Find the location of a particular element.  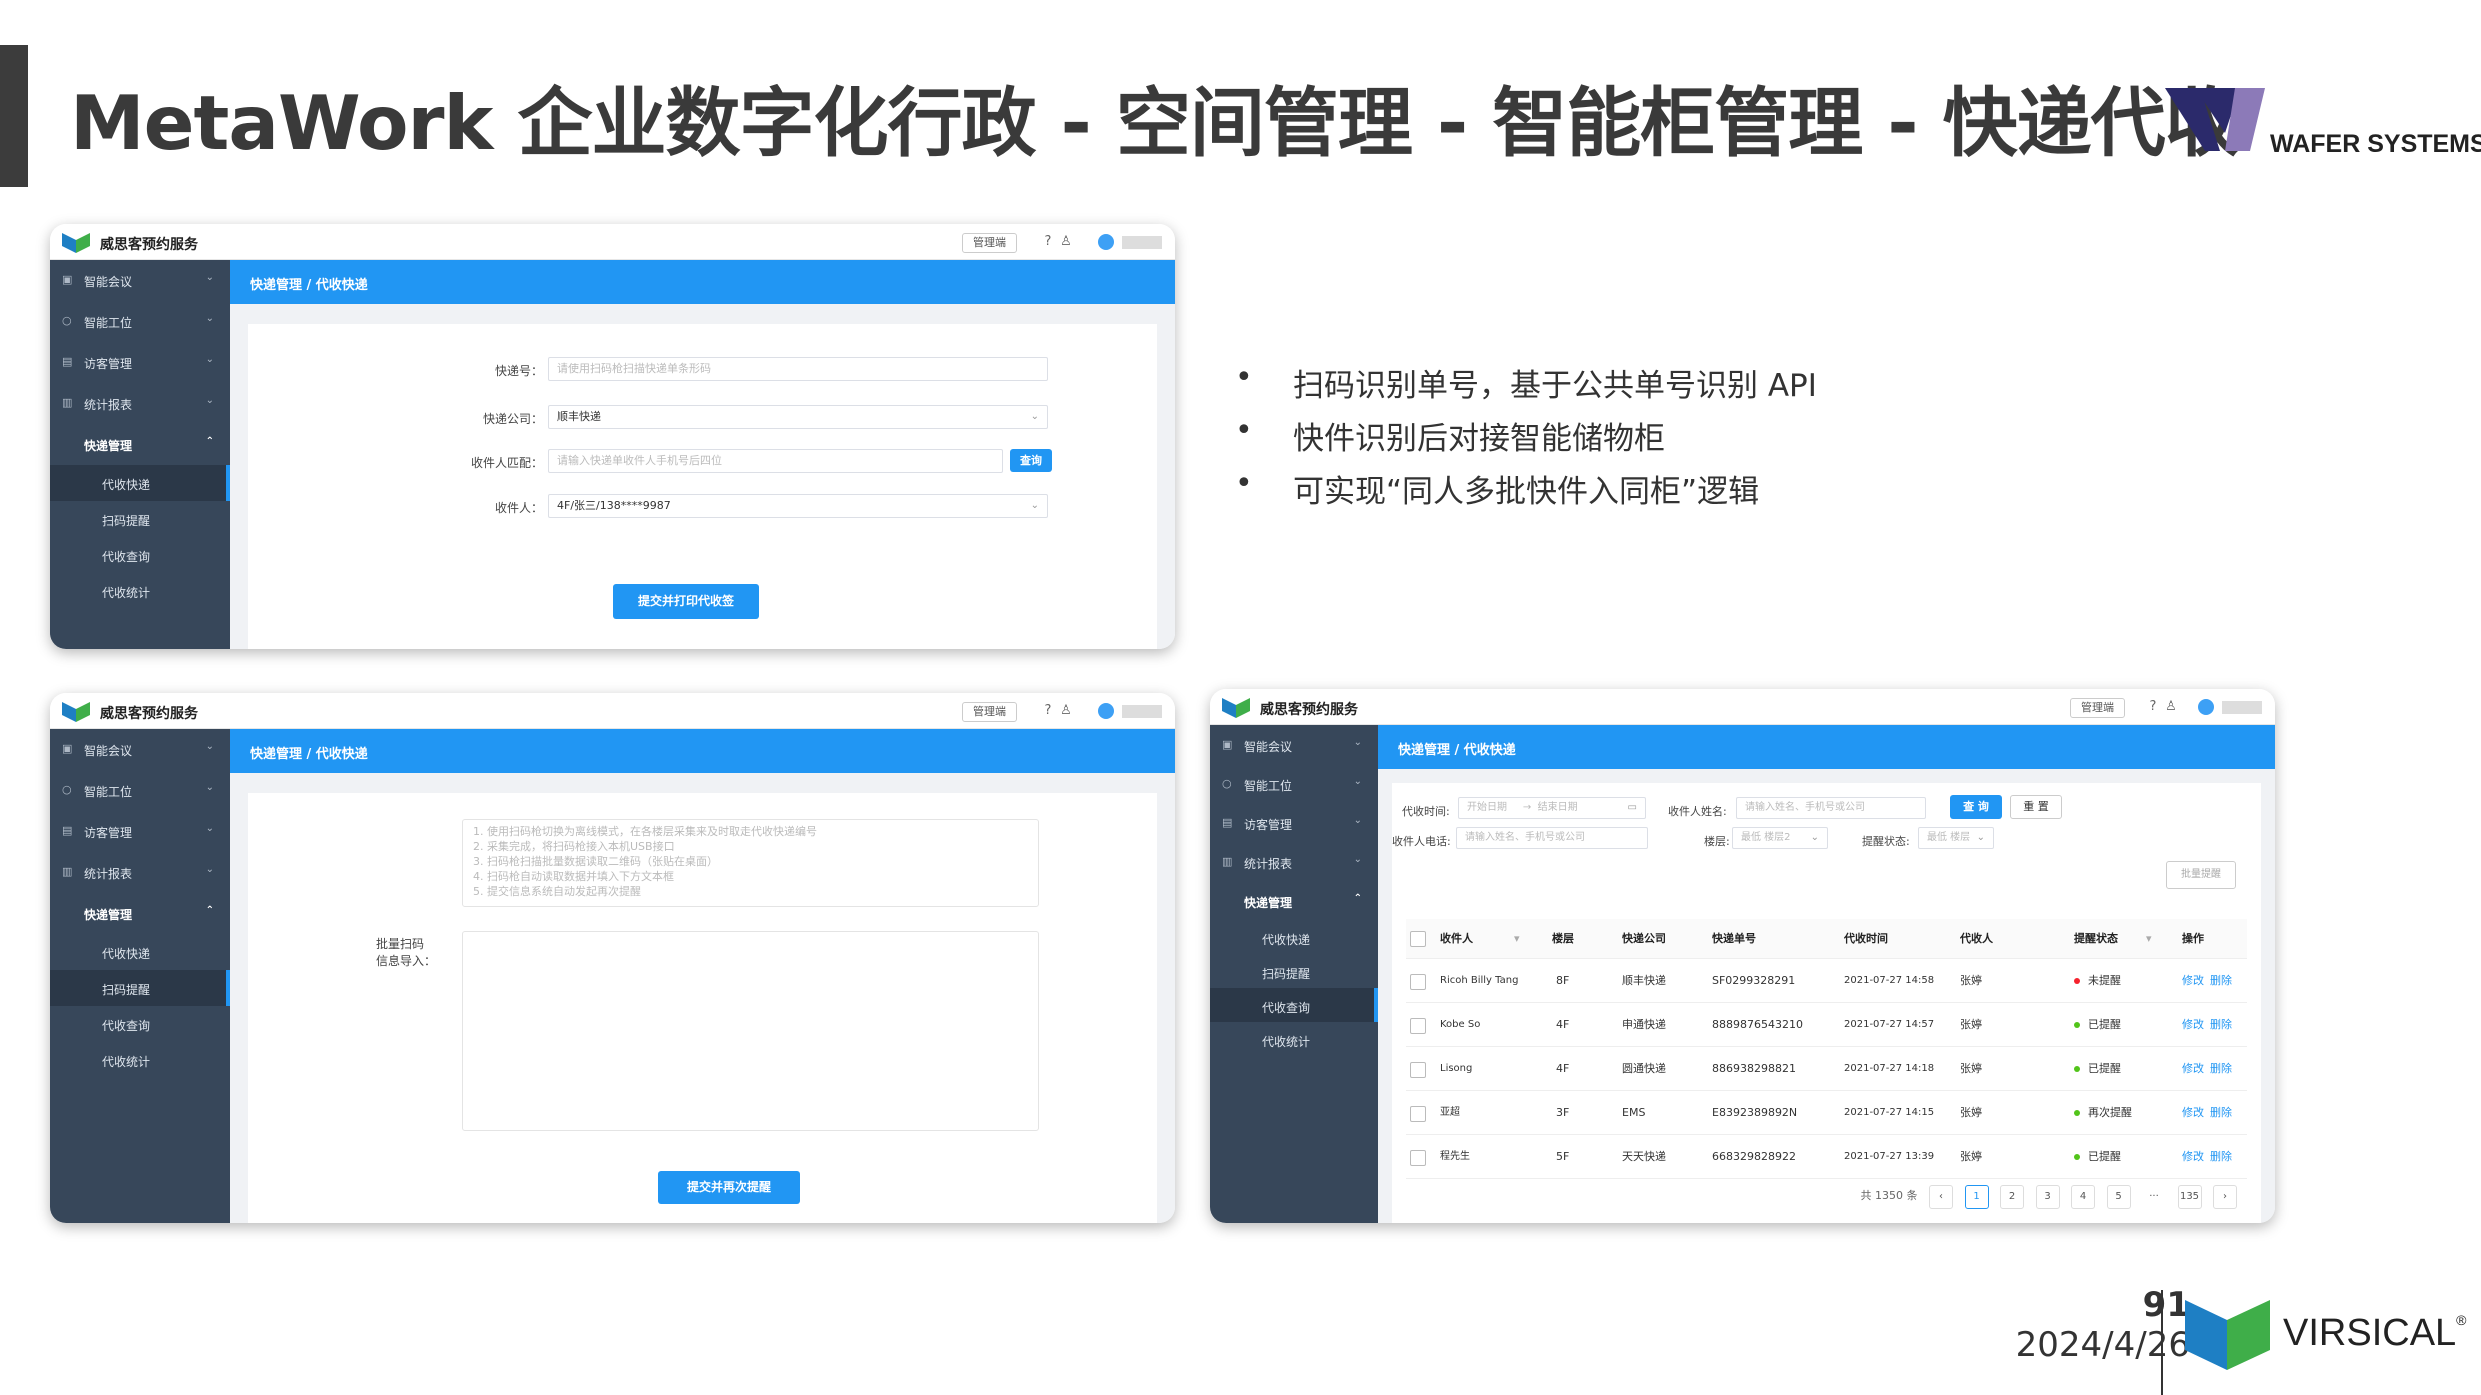

page-button: 135 is located at coordinates (2189, 1197).